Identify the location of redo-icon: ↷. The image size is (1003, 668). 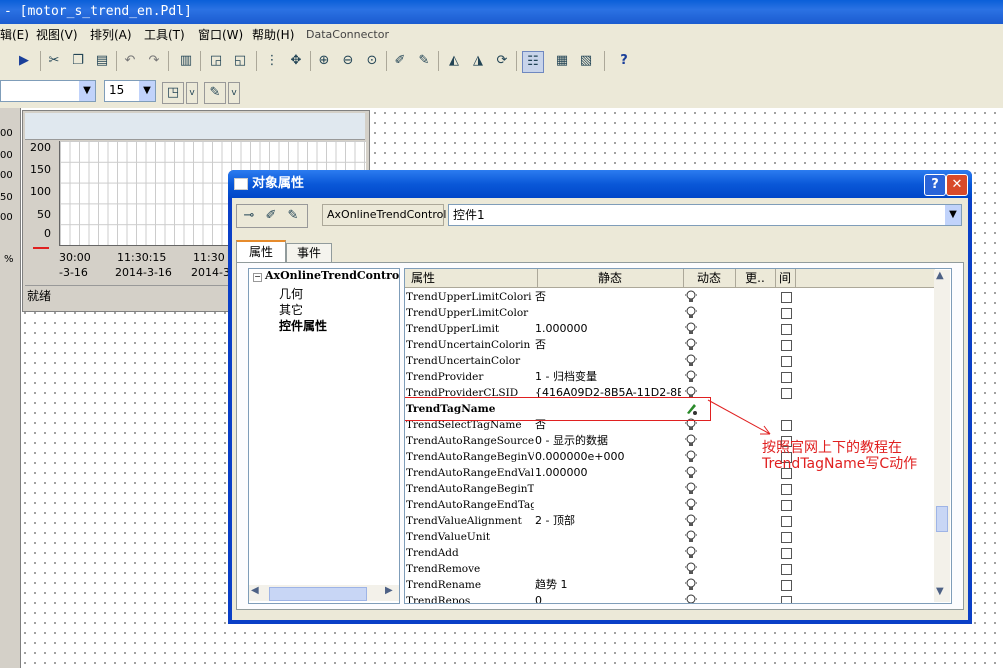
(154, 61).